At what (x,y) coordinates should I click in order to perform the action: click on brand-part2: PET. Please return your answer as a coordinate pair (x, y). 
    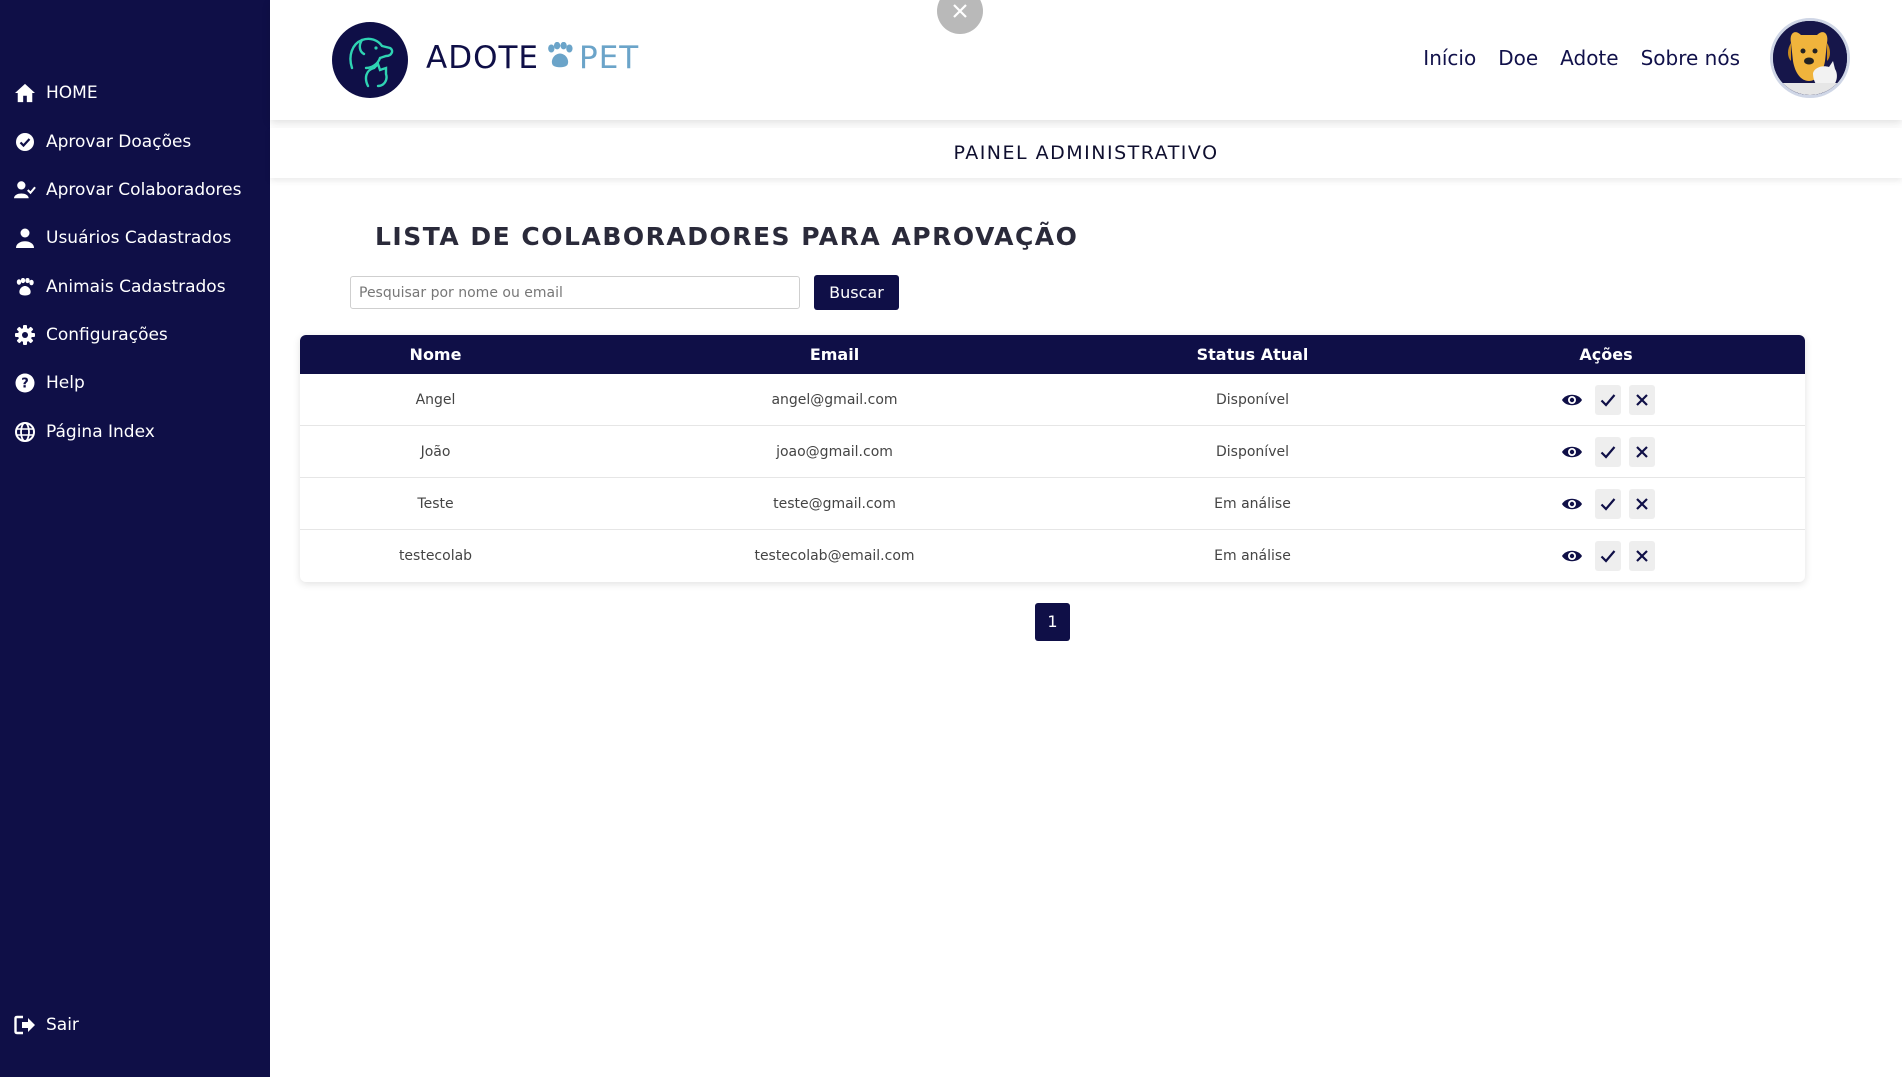
    Looking at the image, I should click on (609, 58).